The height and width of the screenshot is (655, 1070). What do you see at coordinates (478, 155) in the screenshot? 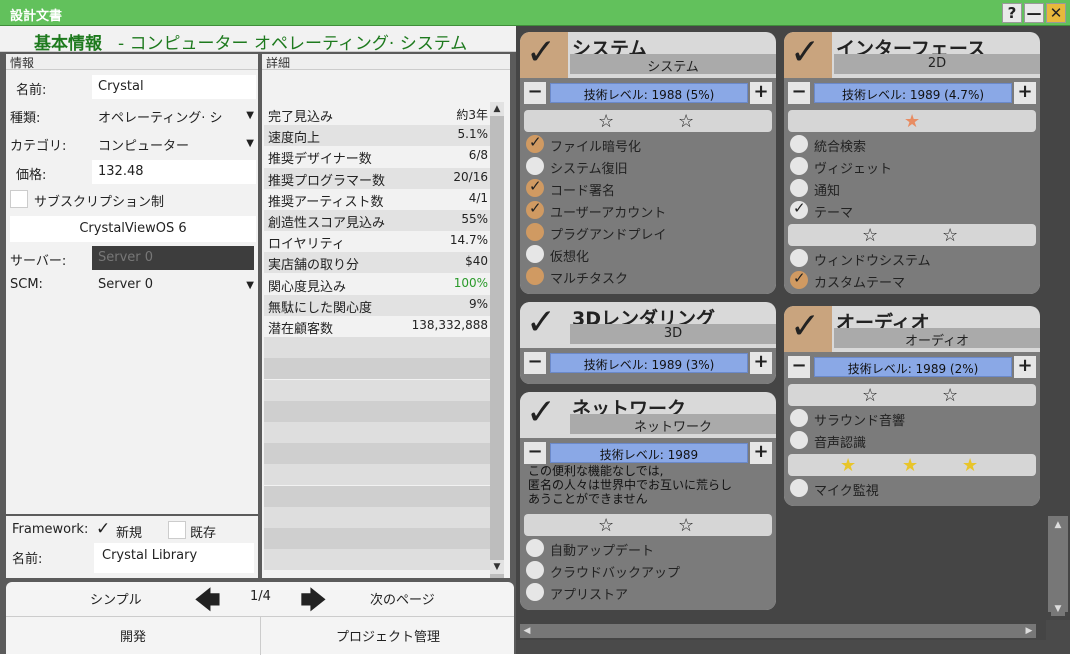
I see `detail-value: 6/8` at bounding box center [478, 155].